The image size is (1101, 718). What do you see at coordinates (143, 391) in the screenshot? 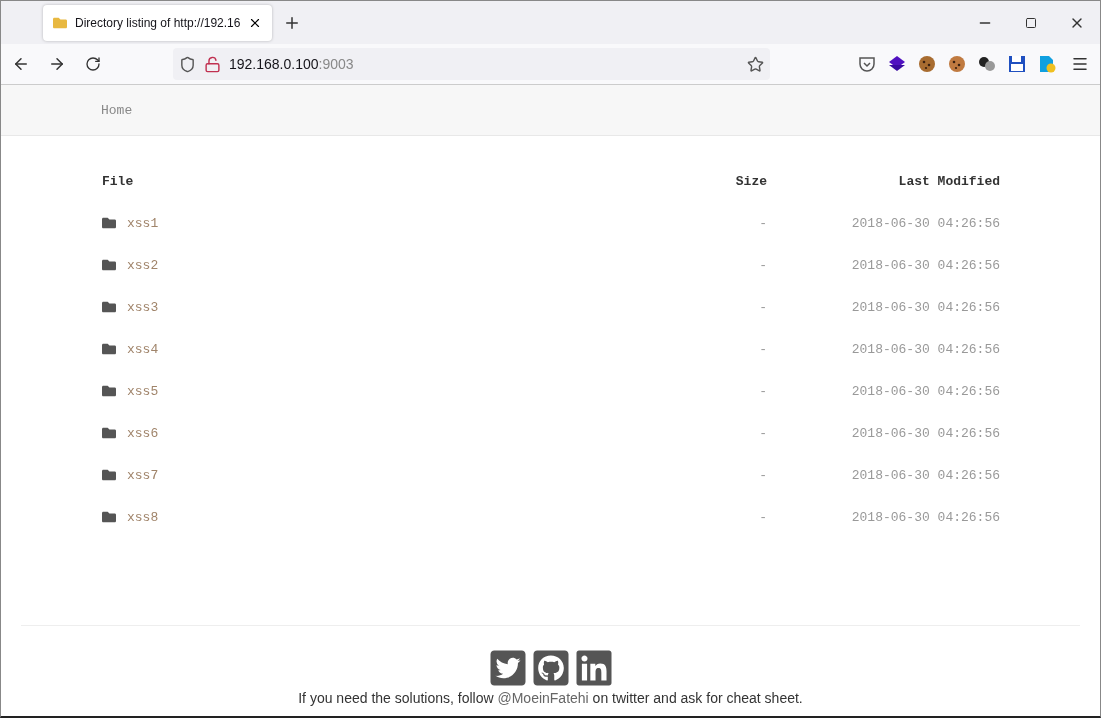
I see `folder-link: xss5` at bounding box center [143, 391].